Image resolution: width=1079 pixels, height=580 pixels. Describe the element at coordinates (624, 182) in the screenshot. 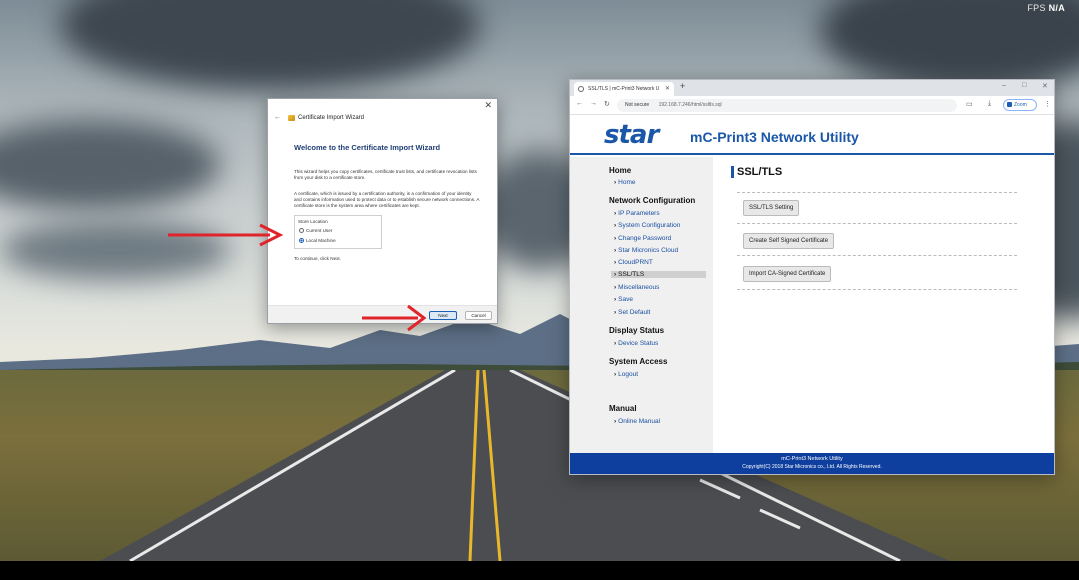

I see `sidebar-item-home: Home` at that location.